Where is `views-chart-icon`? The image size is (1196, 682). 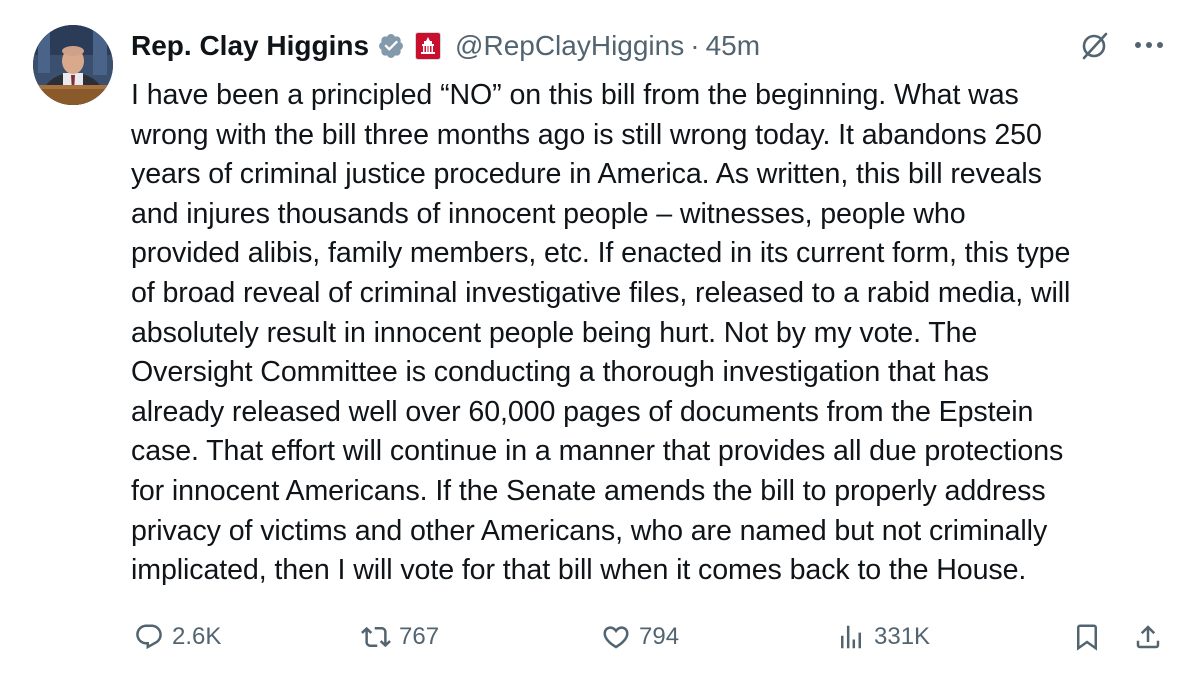
views-chart-icon is located at coordinates (851, 637).